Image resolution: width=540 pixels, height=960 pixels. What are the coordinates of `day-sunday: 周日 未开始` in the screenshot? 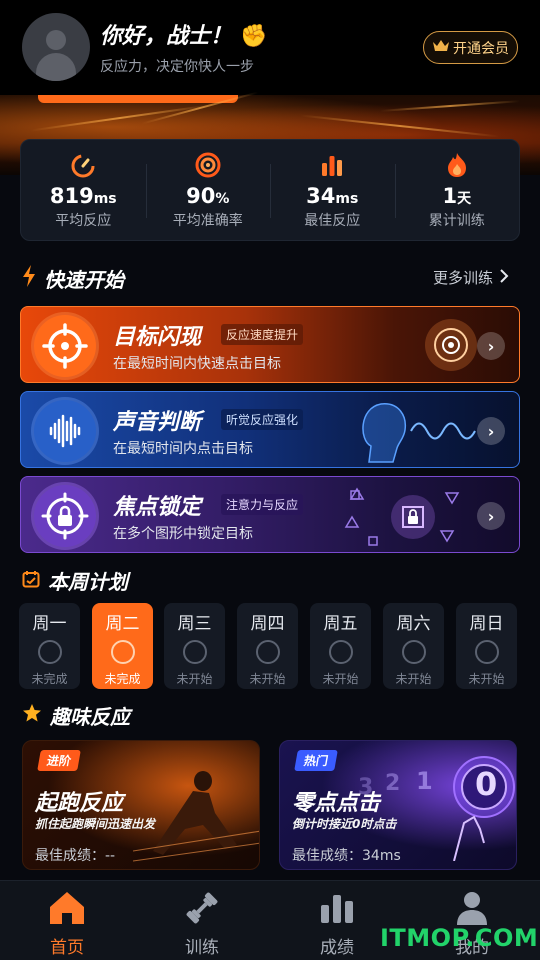 It's located at (486, 646).